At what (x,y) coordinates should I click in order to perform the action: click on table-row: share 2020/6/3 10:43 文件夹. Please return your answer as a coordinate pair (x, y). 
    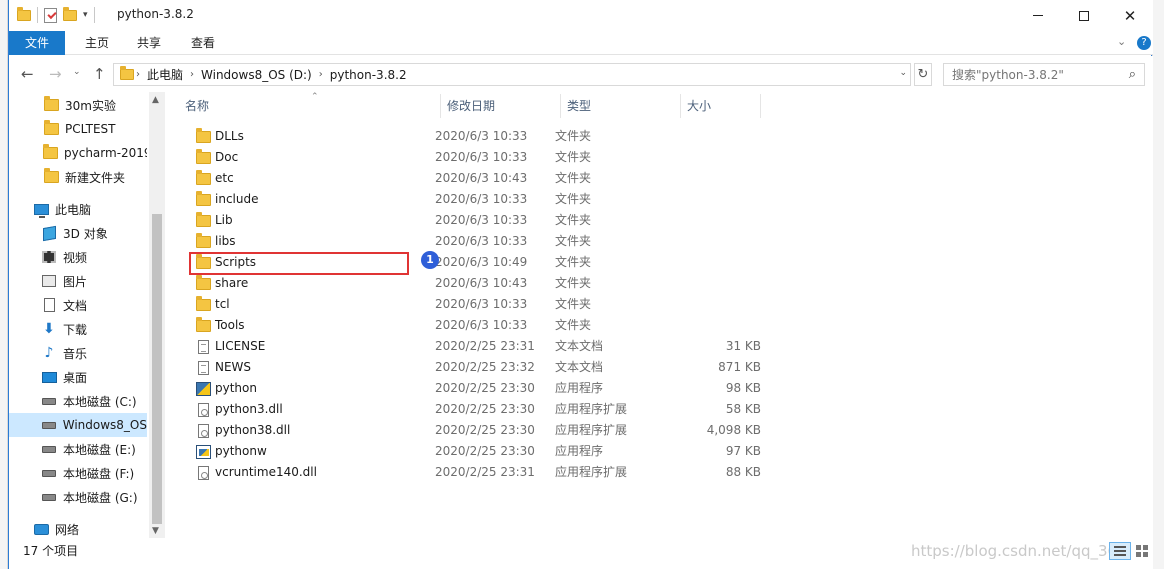
    Looking at the image, I should click on (481, 283).